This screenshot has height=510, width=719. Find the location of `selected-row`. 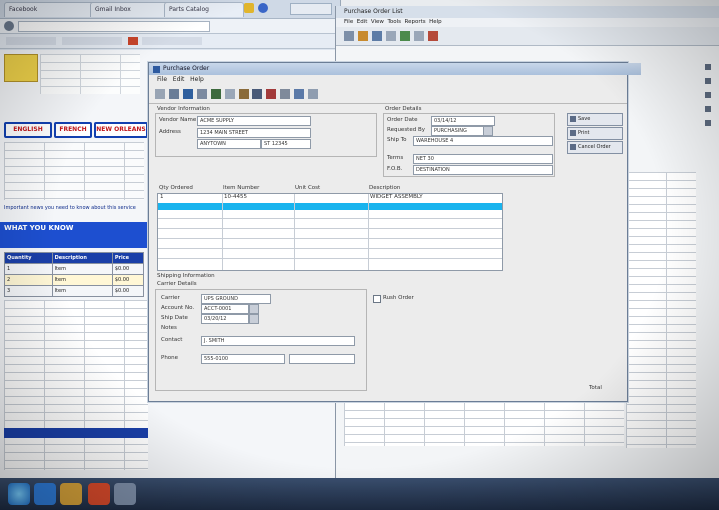

selected-row is located at coordinates (330, 206).